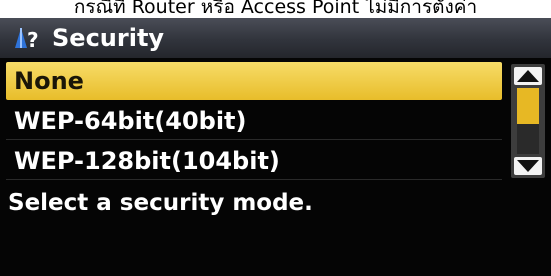 The image size is (551, 276). I want to click on arrow-up-icon, so click(528, 76).